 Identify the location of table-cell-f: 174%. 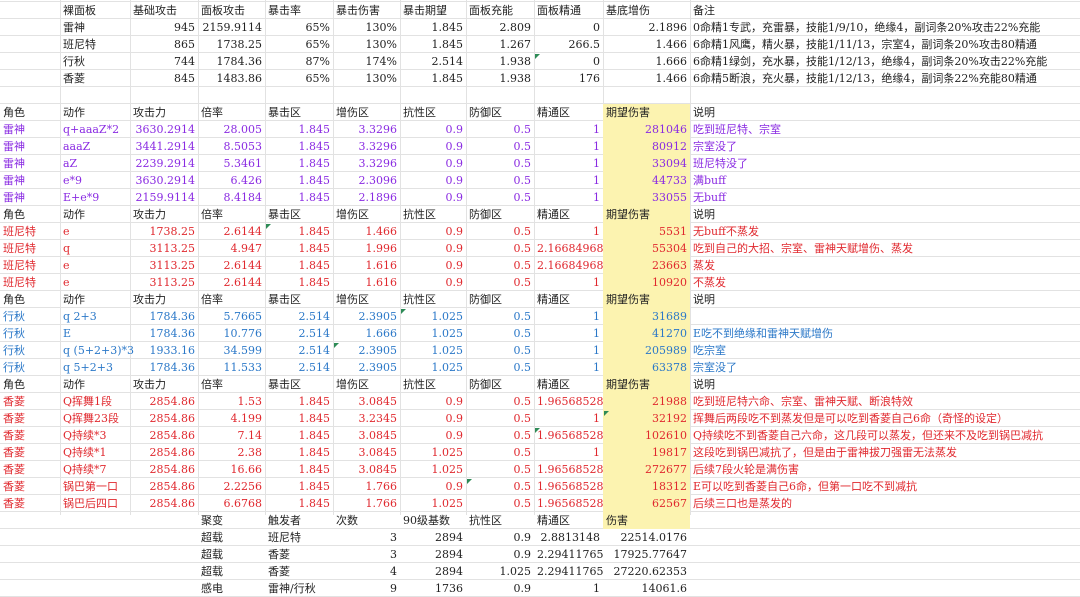
(366, 61).